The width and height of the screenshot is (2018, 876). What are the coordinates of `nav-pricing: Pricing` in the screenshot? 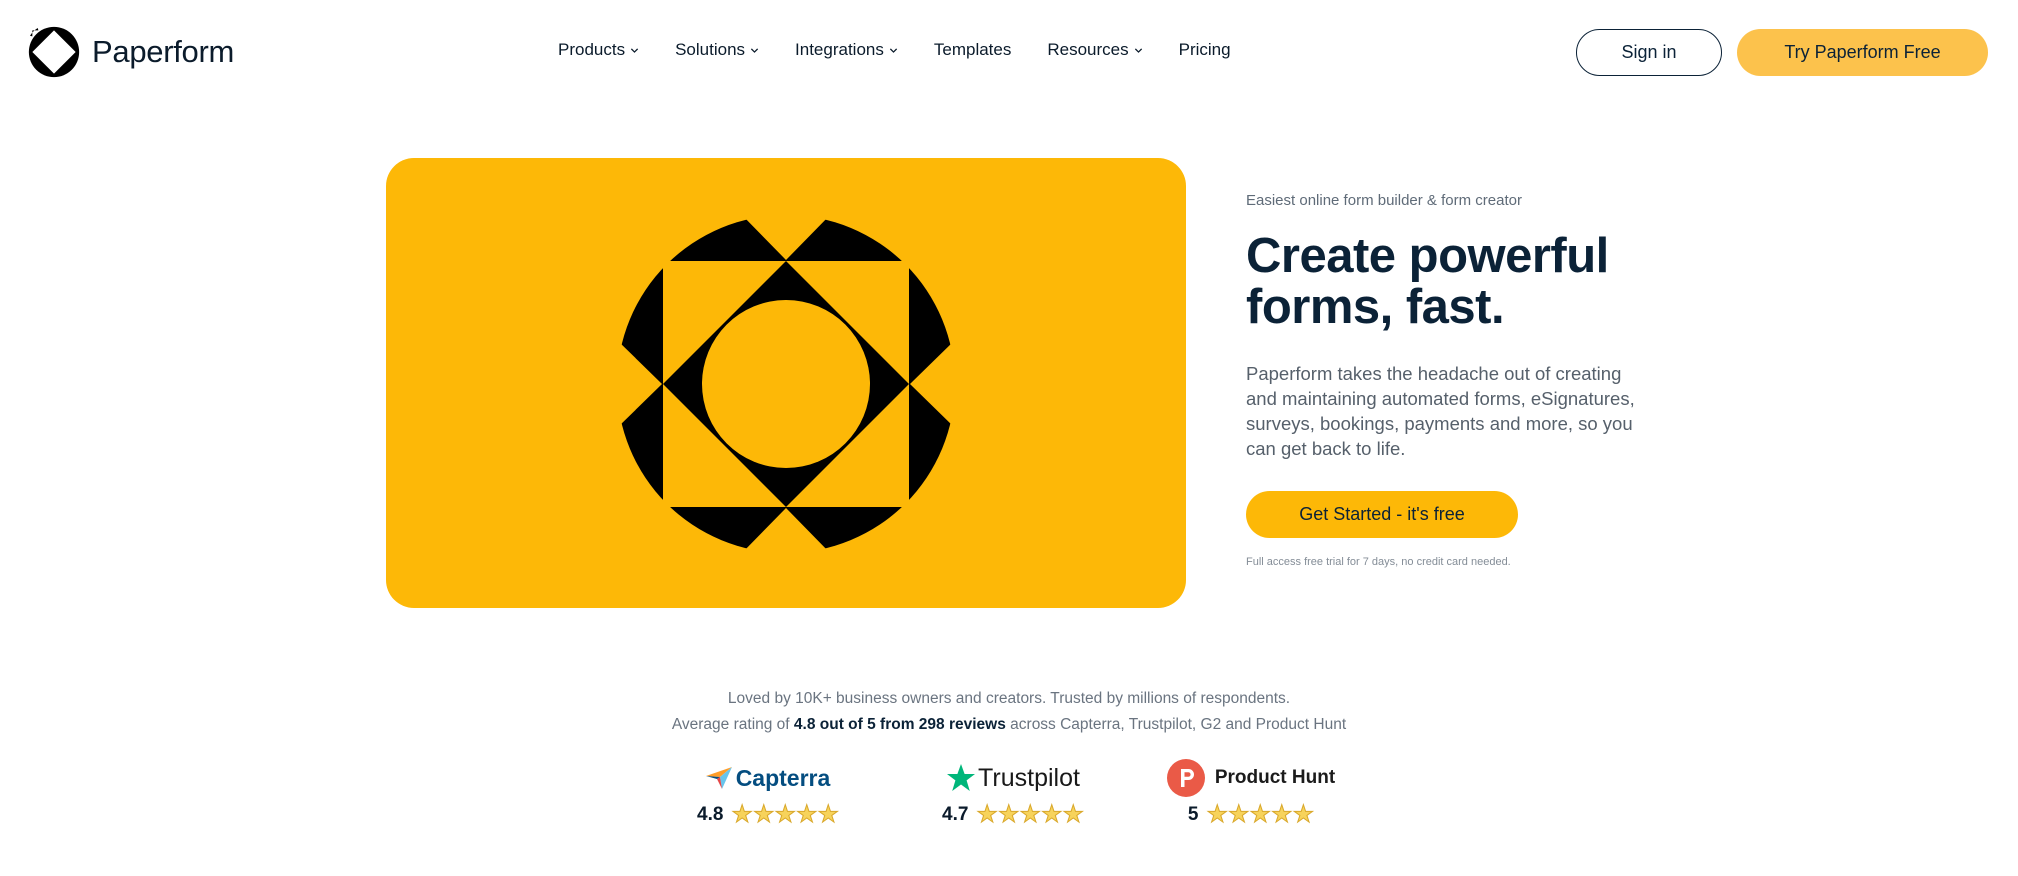 It's located at (1205, 50).